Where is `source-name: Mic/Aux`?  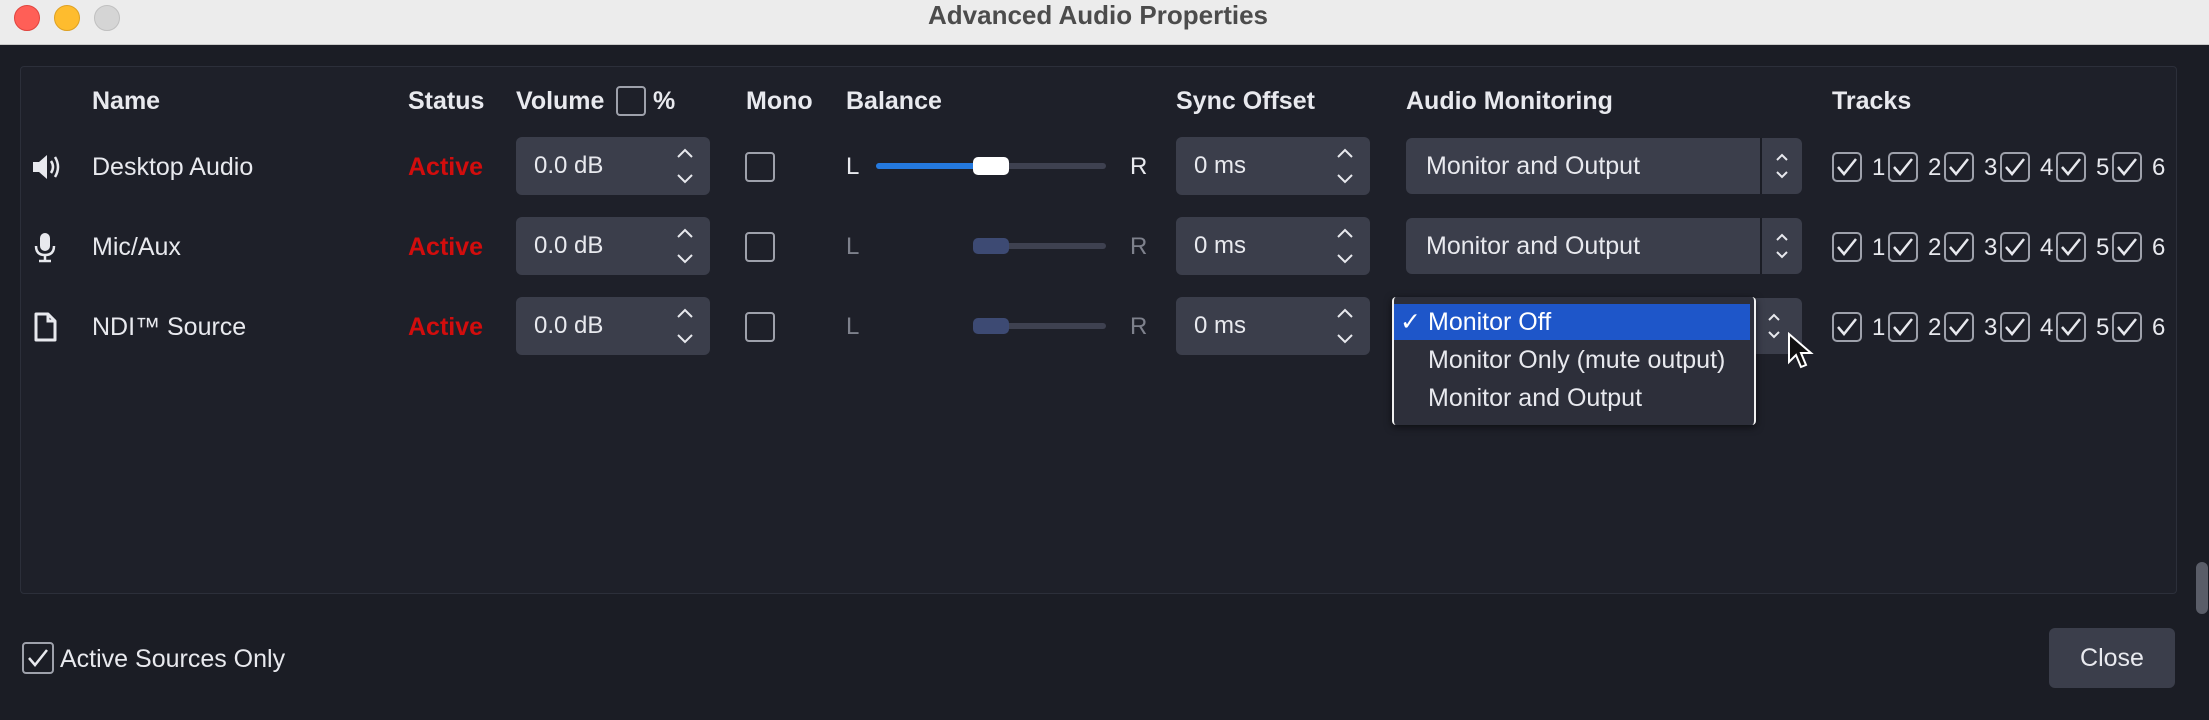
source-name: Mic/Aux is located at coordinates (136, 247).